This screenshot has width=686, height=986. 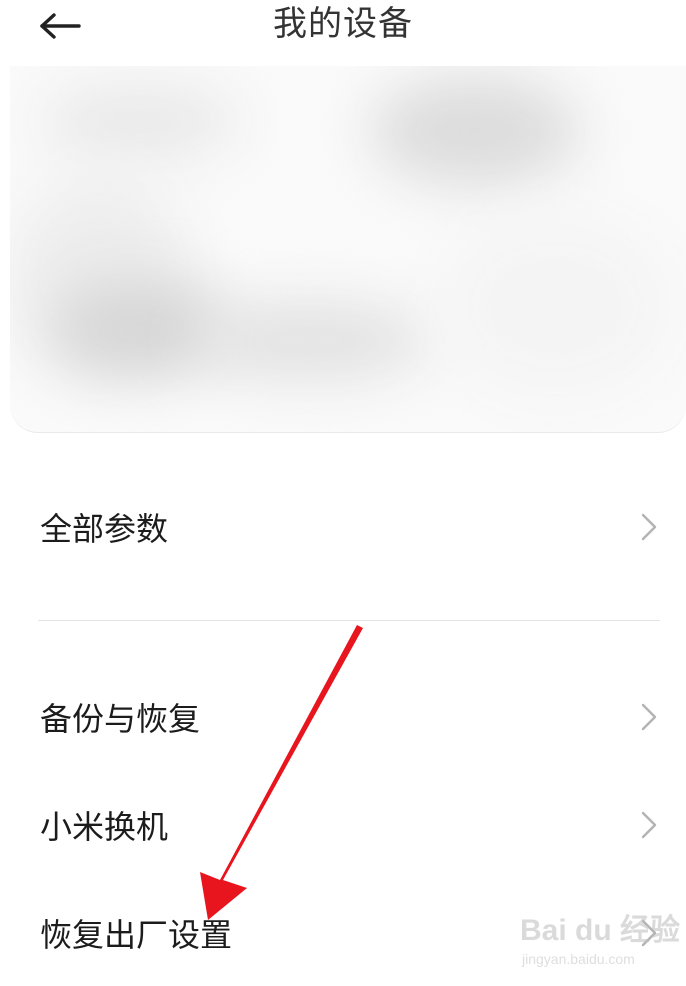 I want to click on menu-item-label: 小米换机, so click(x=104, y=827).